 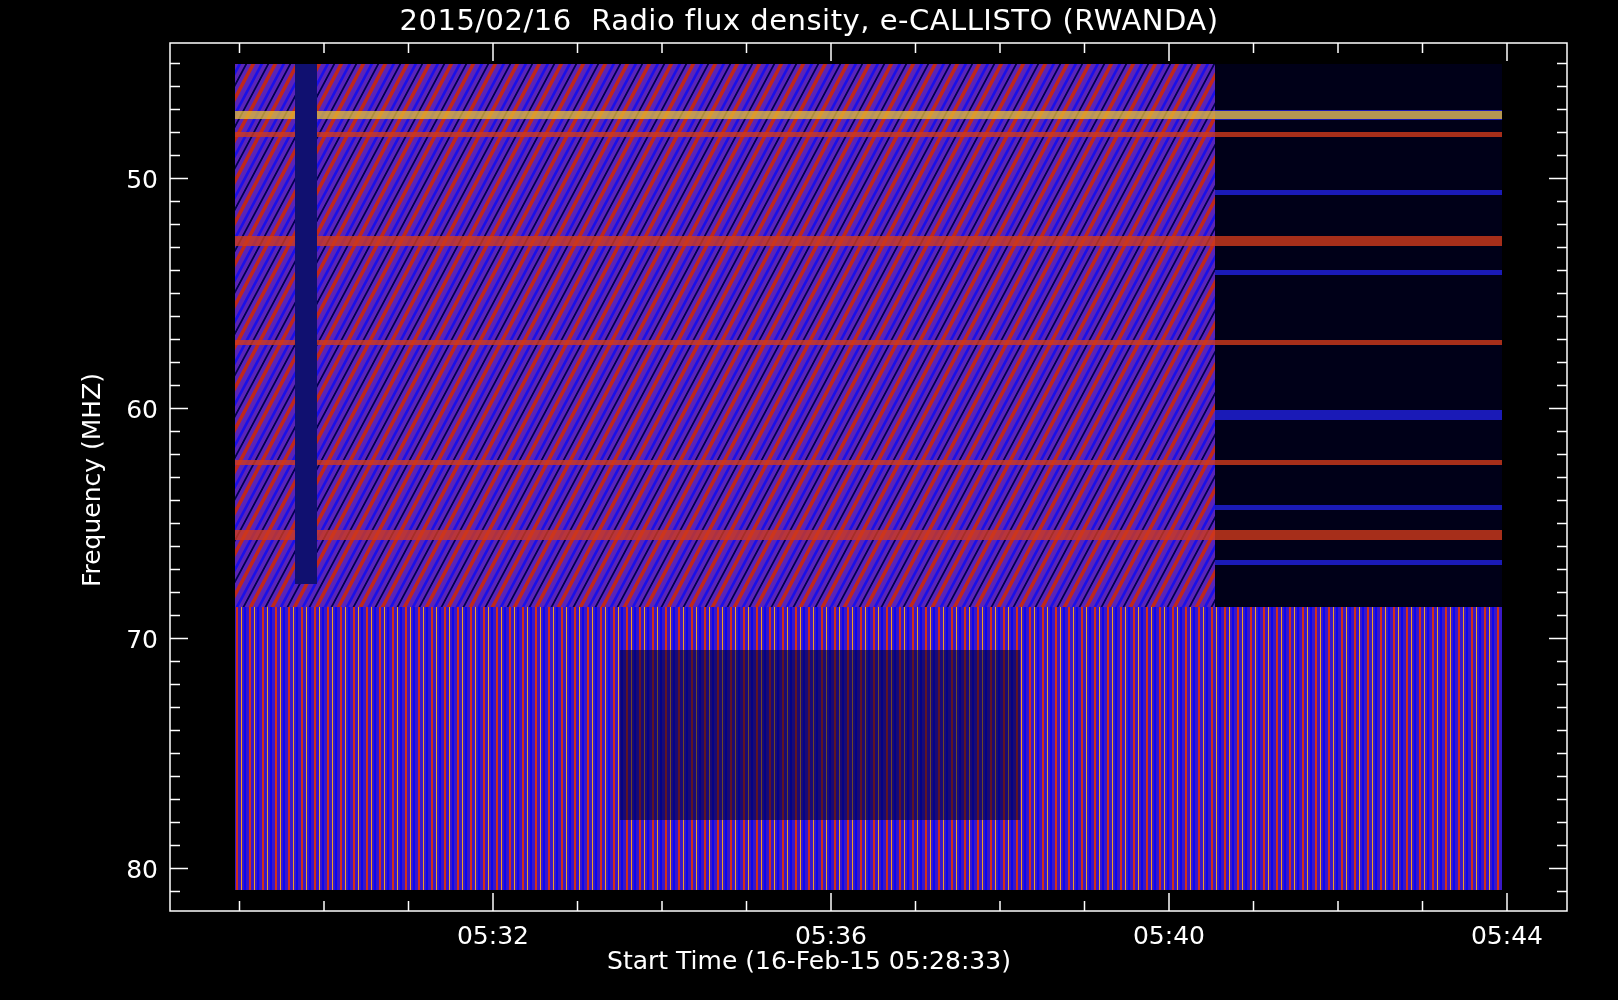 What do you see at coordinates (1507, 935) in the screenshot?
I see `x-tick-label: 05:44` at bounding box center [1507, 935].